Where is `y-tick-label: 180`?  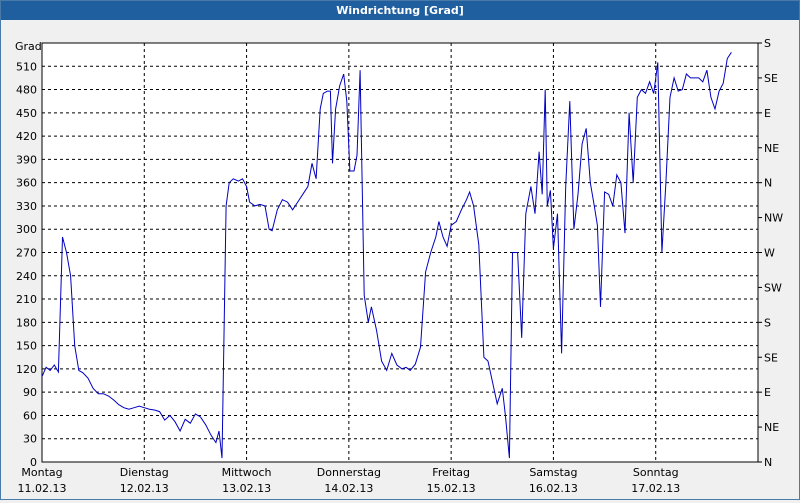 y-tick-label: 180 is located at coordinates (26, 322).